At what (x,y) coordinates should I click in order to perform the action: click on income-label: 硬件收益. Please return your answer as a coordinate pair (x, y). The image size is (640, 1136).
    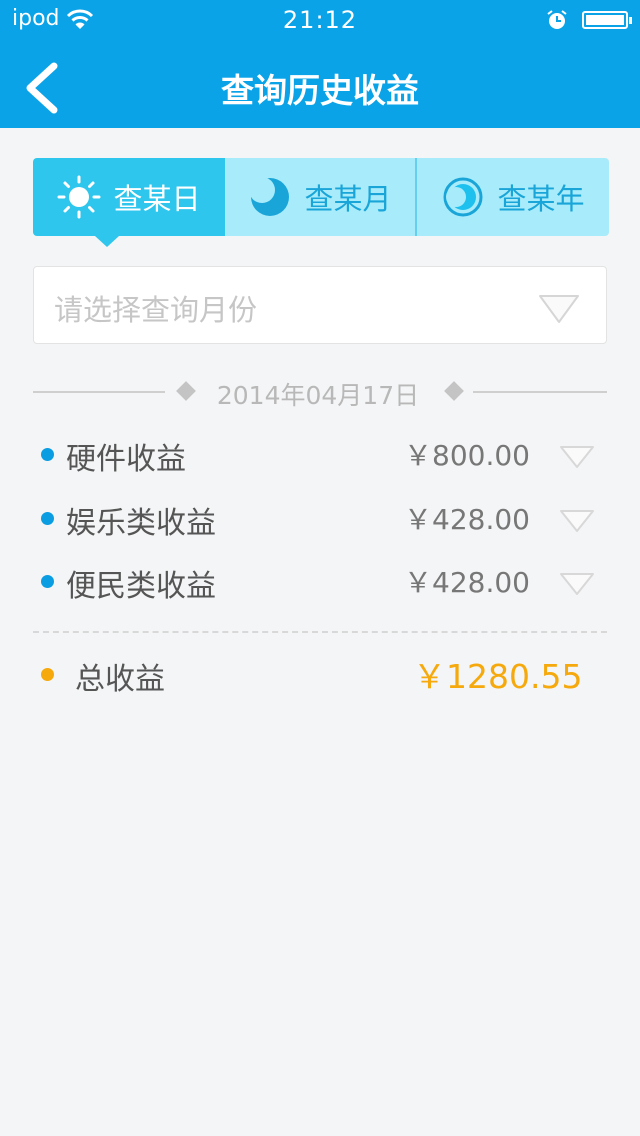
    Looking at the image, I should click on (126, 459).